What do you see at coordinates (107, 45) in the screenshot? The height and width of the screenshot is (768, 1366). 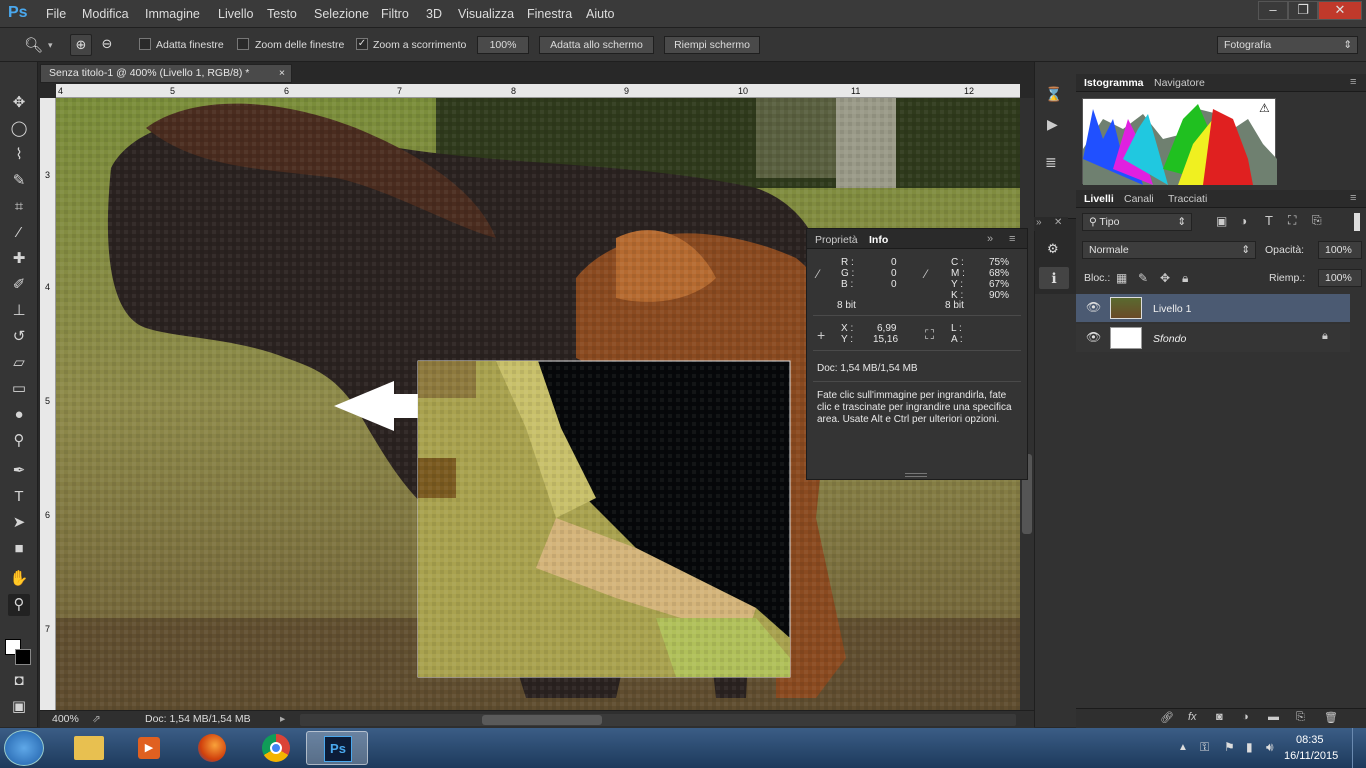 I see `zoom-out-icon: ⊖` at bounding box center [107, 45].